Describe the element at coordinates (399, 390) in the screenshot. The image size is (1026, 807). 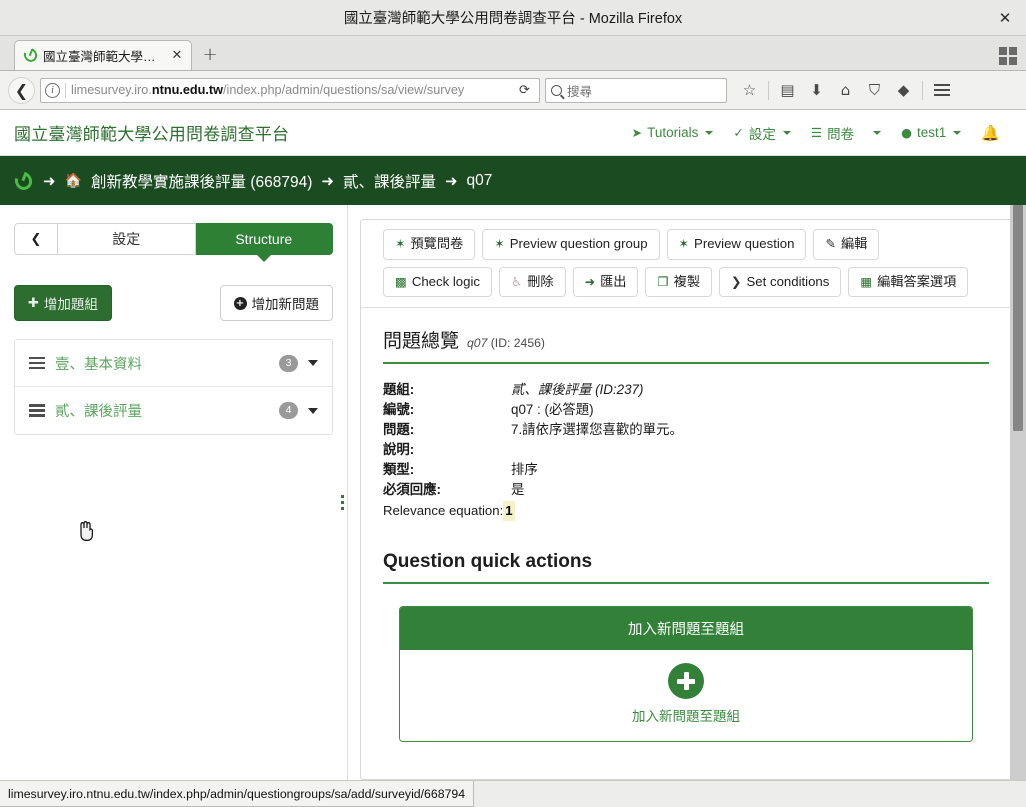
I see `detail-key: 題組:` at that location.